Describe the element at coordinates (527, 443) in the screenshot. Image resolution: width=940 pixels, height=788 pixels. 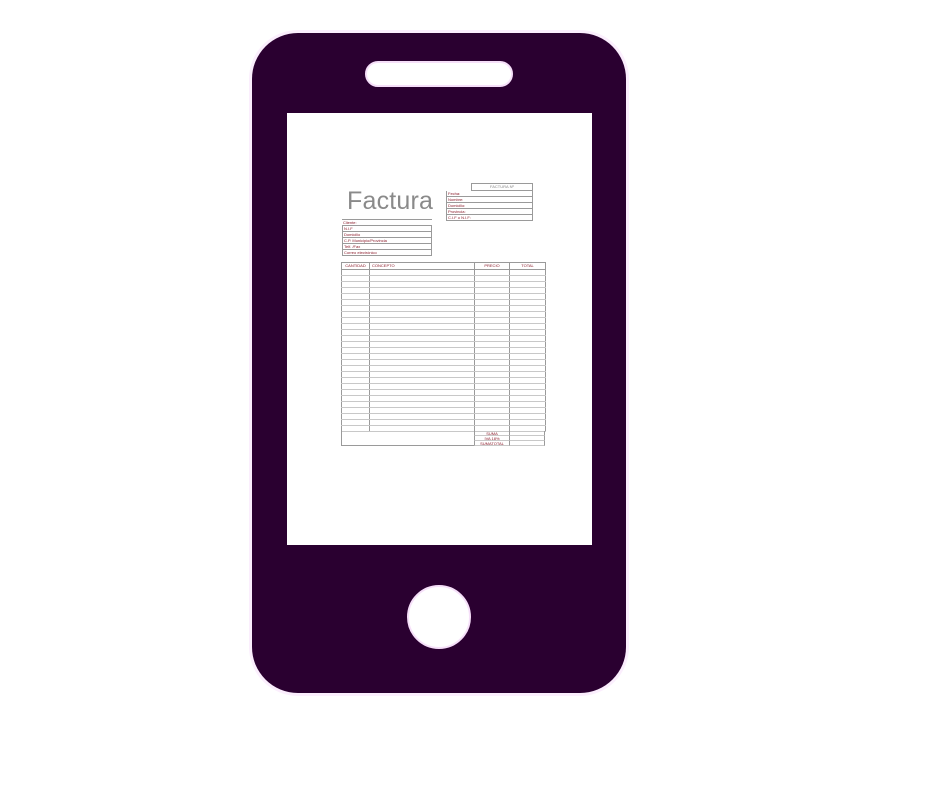
I see `totals-value` at that location.